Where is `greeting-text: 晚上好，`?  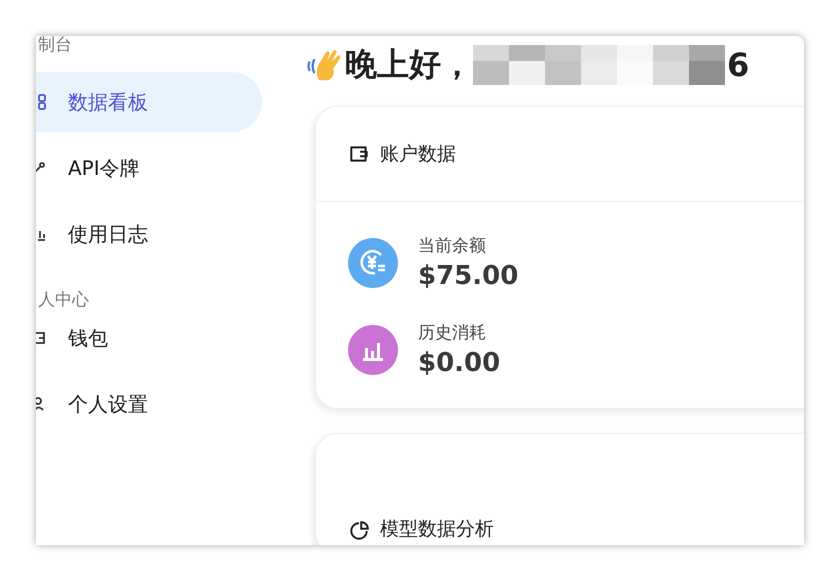 greeting-text: 晚上好， is located at coordinates (409, 64).